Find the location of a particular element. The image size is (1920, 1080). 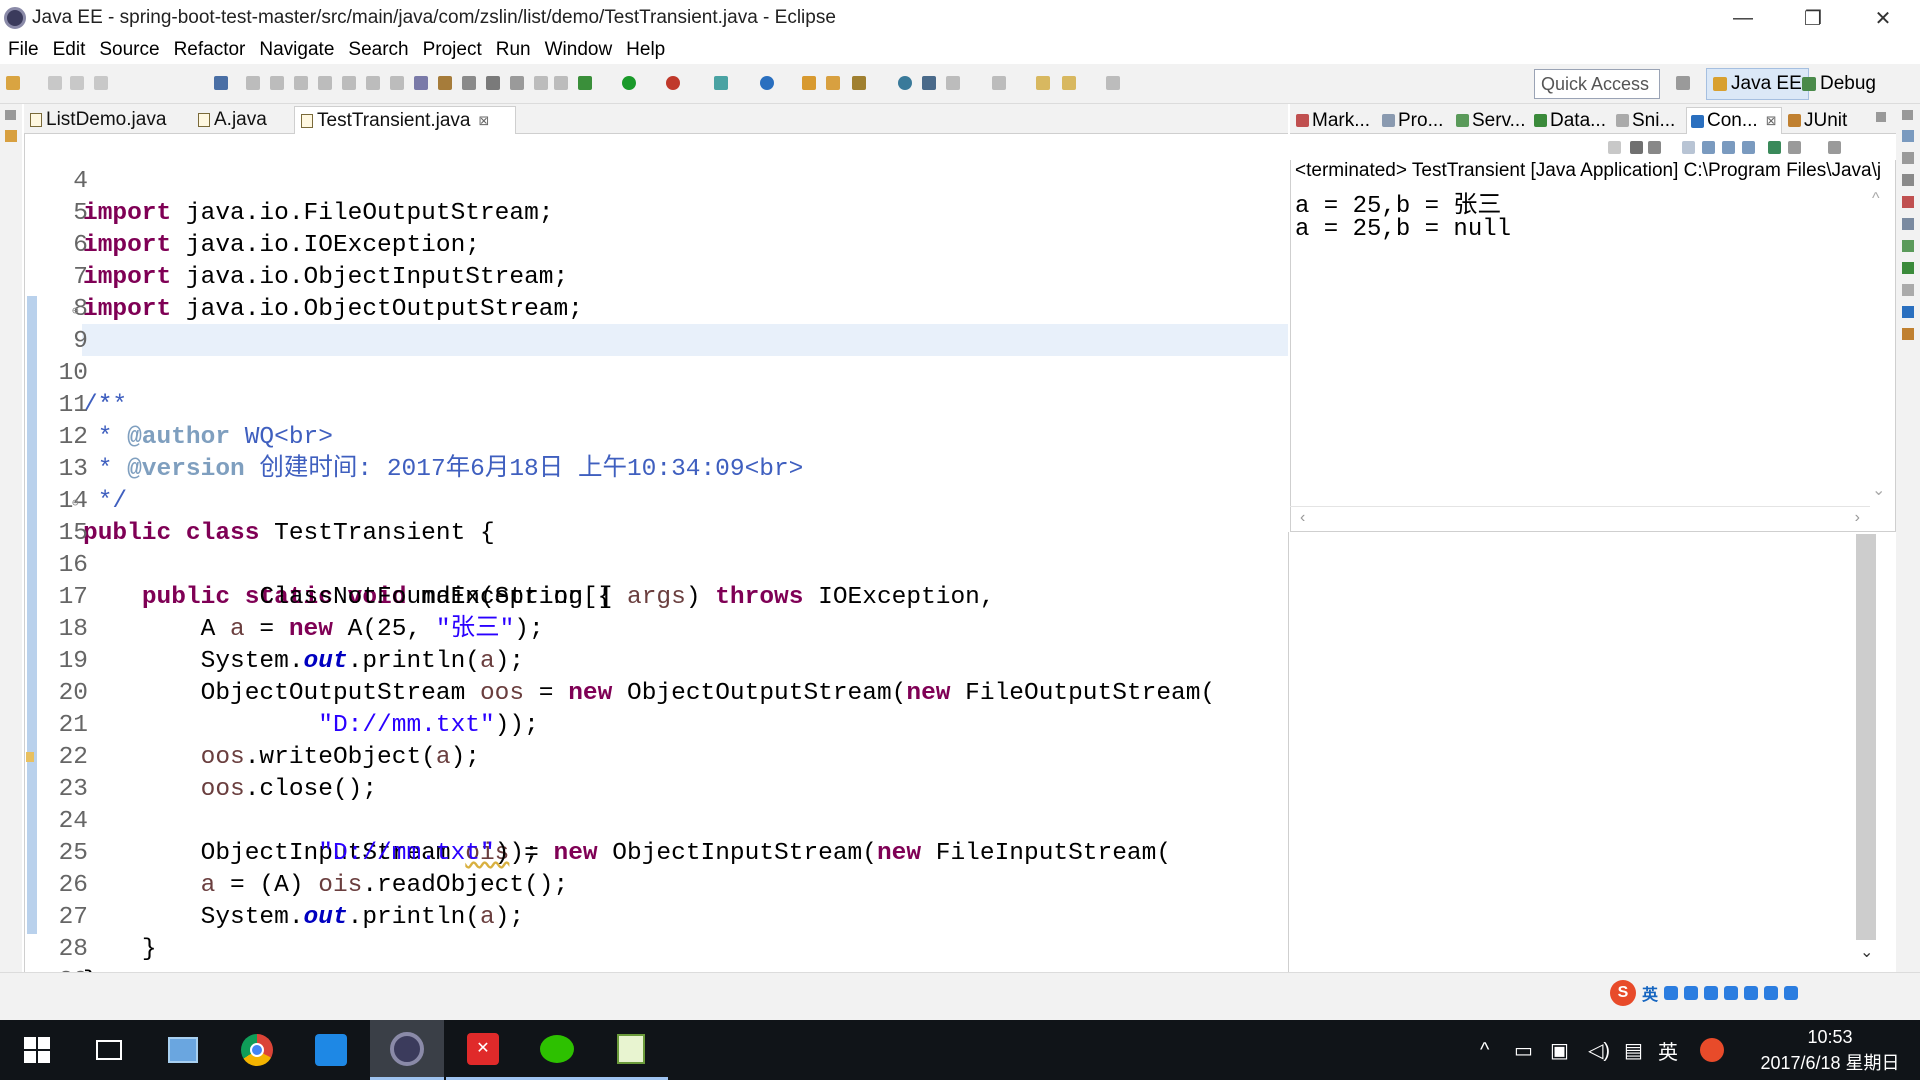

taskbar-app-xmind: ✕ is located at coordinates (483, 1050).